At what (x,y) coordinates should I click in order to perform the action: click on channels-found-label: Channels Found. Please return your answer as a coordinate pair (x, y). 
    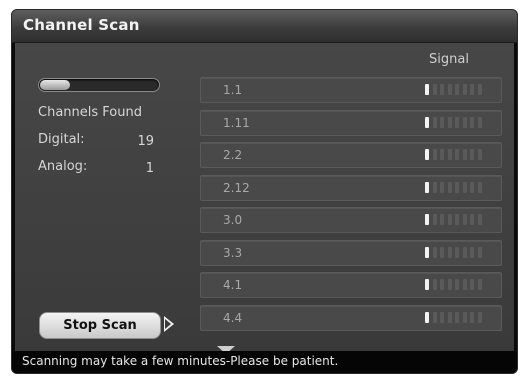
    Looking at the image, I should click on (90, 112).